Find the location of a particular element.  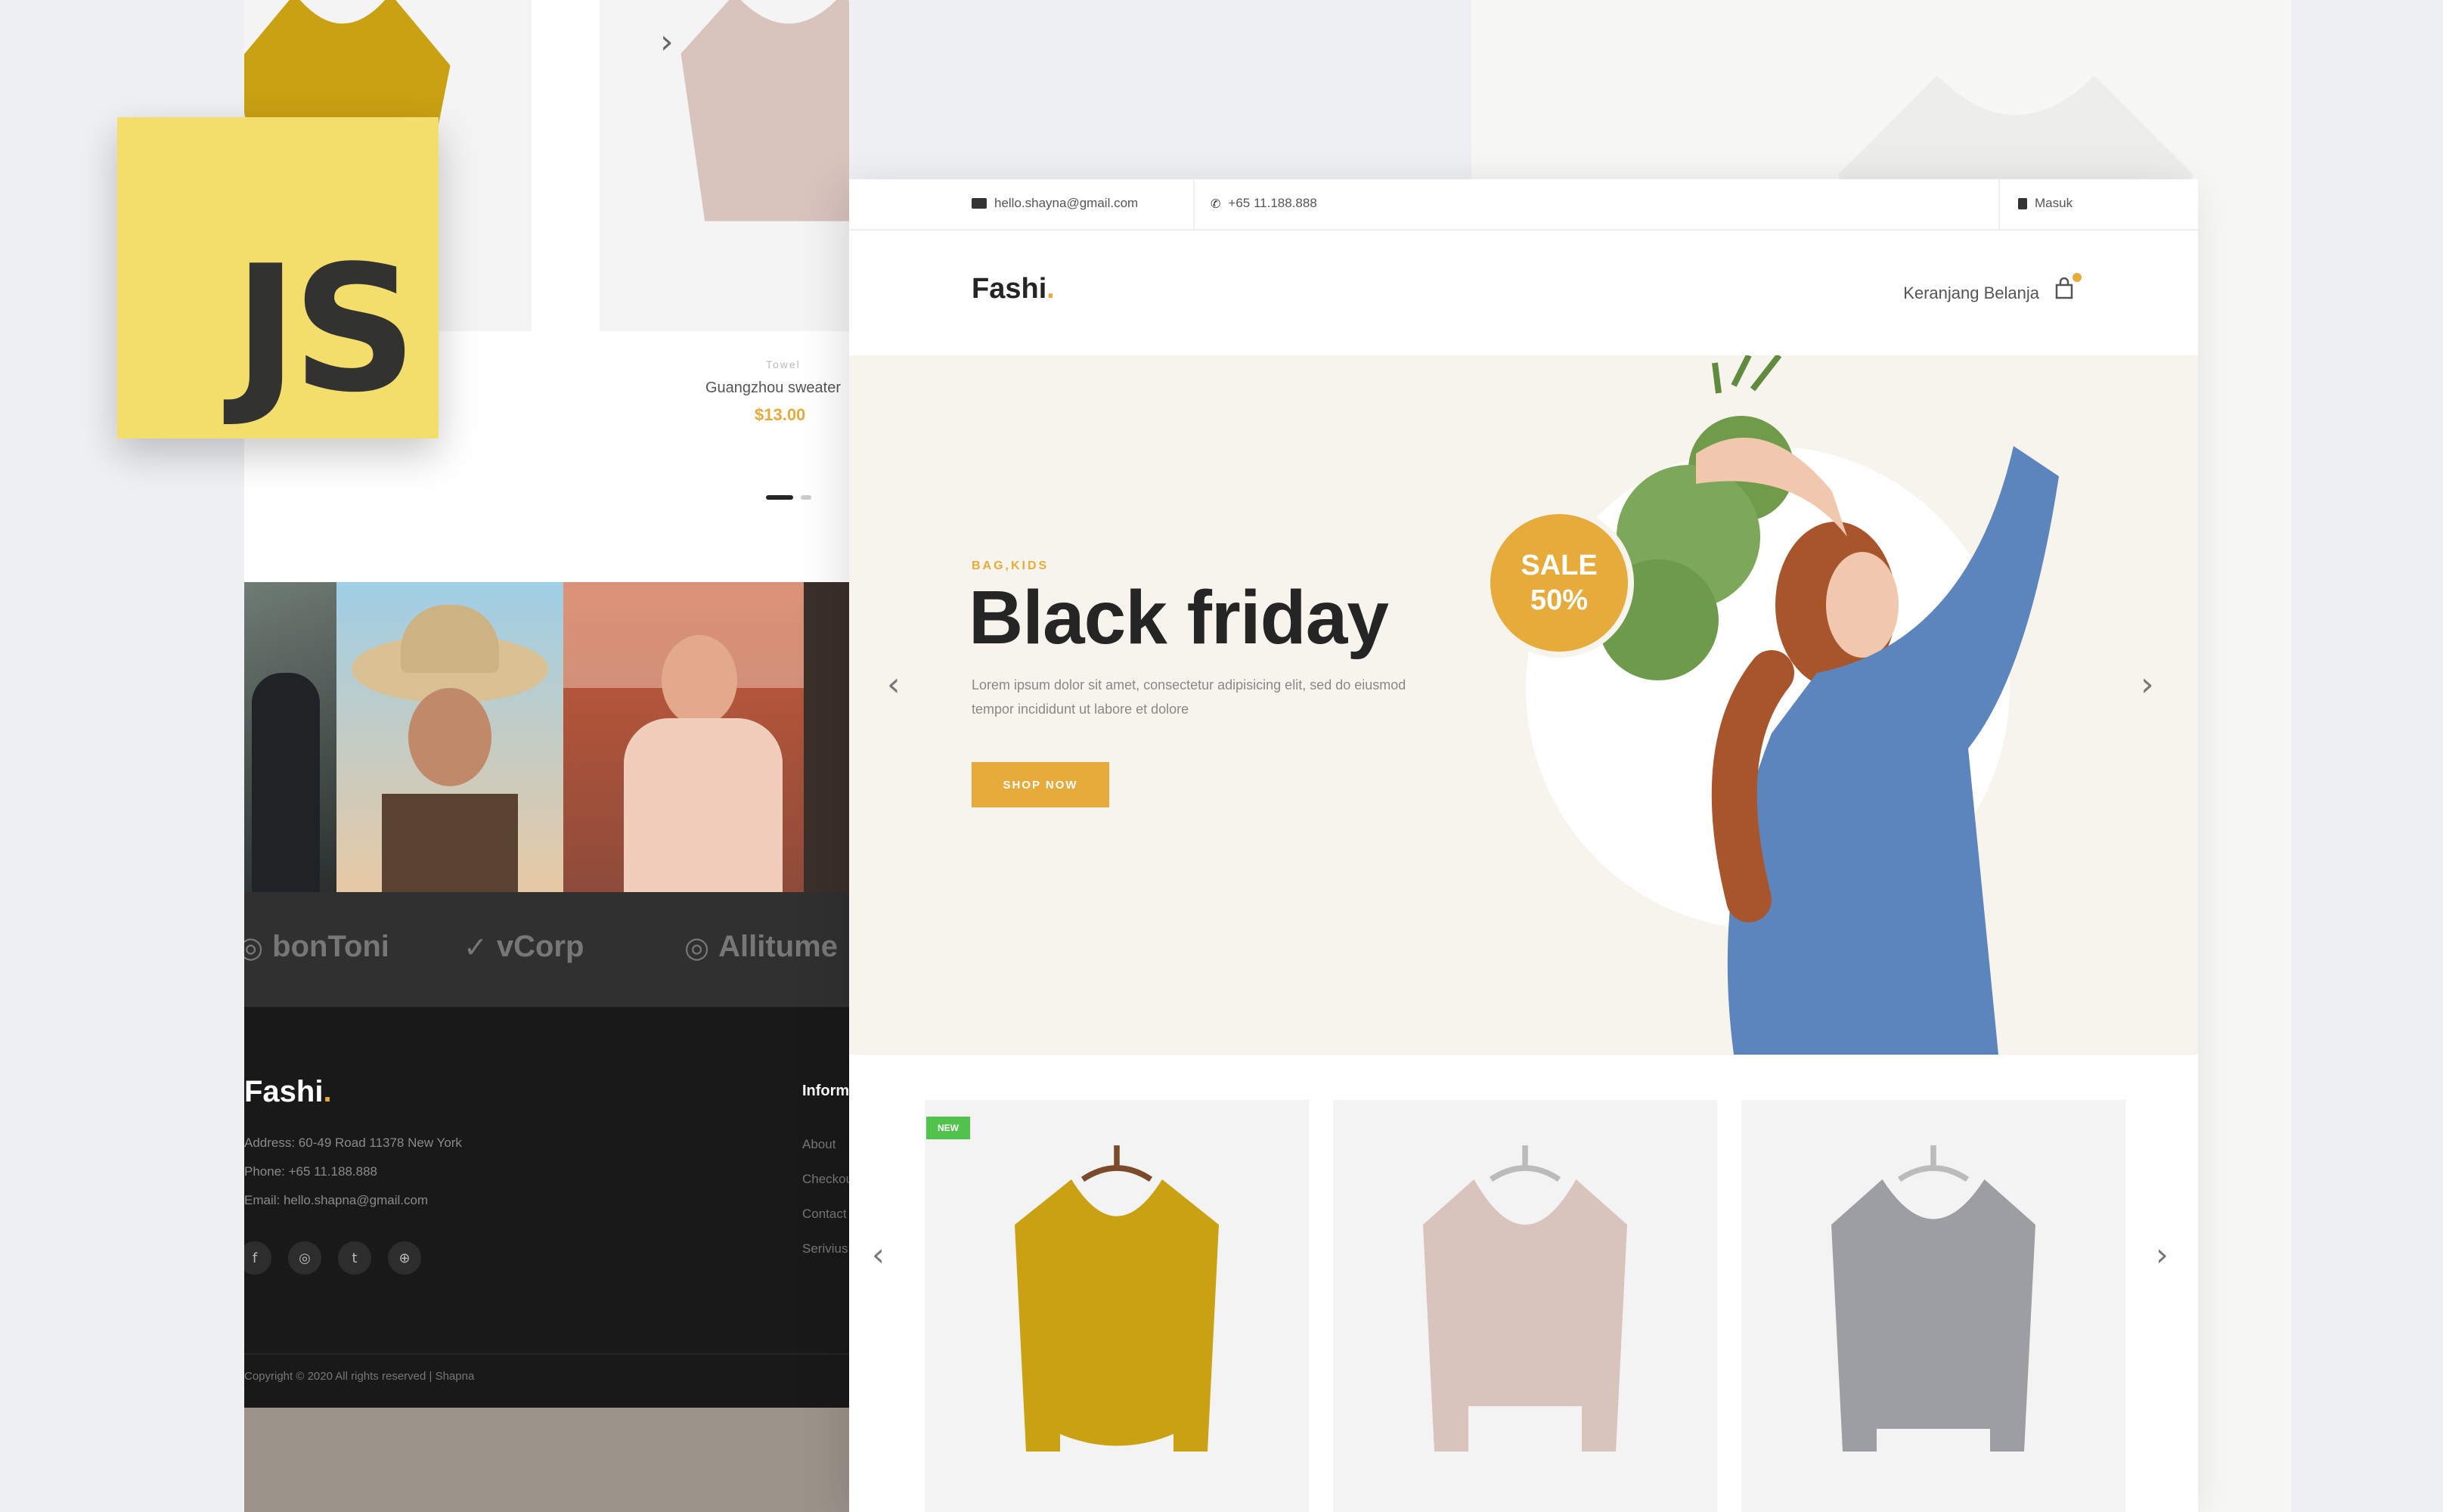

product-prev-arrow: ‹ is located at coordinates (878, 1254).